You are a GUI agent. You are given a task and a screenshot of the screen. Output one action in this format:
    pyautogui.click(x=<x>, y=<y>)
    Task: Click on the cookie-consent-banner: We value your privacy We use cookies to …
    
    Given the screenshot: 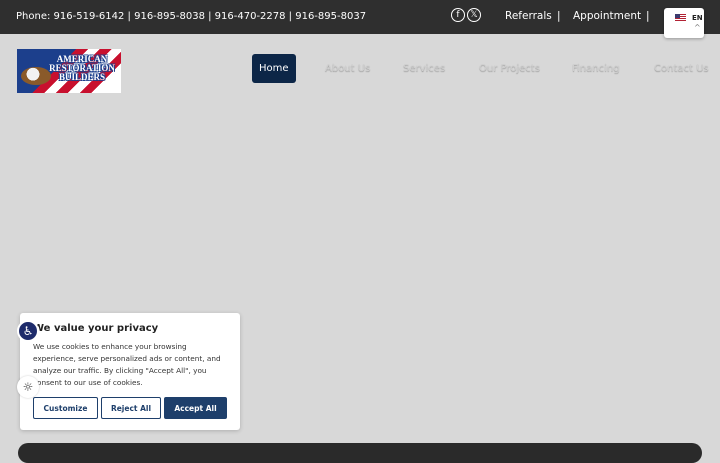 What is the action you would take?
    pyautogui.click(x=130, y=371)
    